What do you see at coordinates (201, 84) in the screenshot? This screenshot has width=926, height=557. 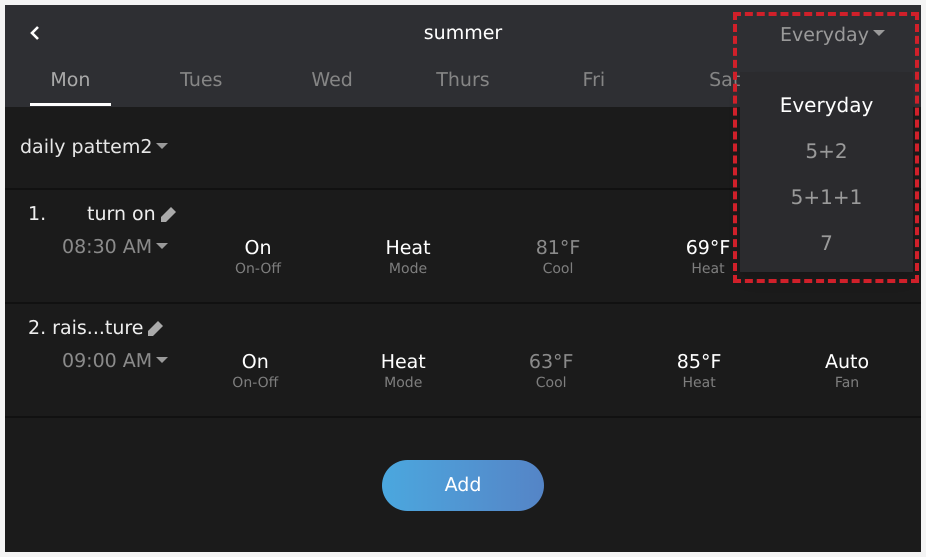 I see `day-tab: Tues` at bounding box center [201, 84].